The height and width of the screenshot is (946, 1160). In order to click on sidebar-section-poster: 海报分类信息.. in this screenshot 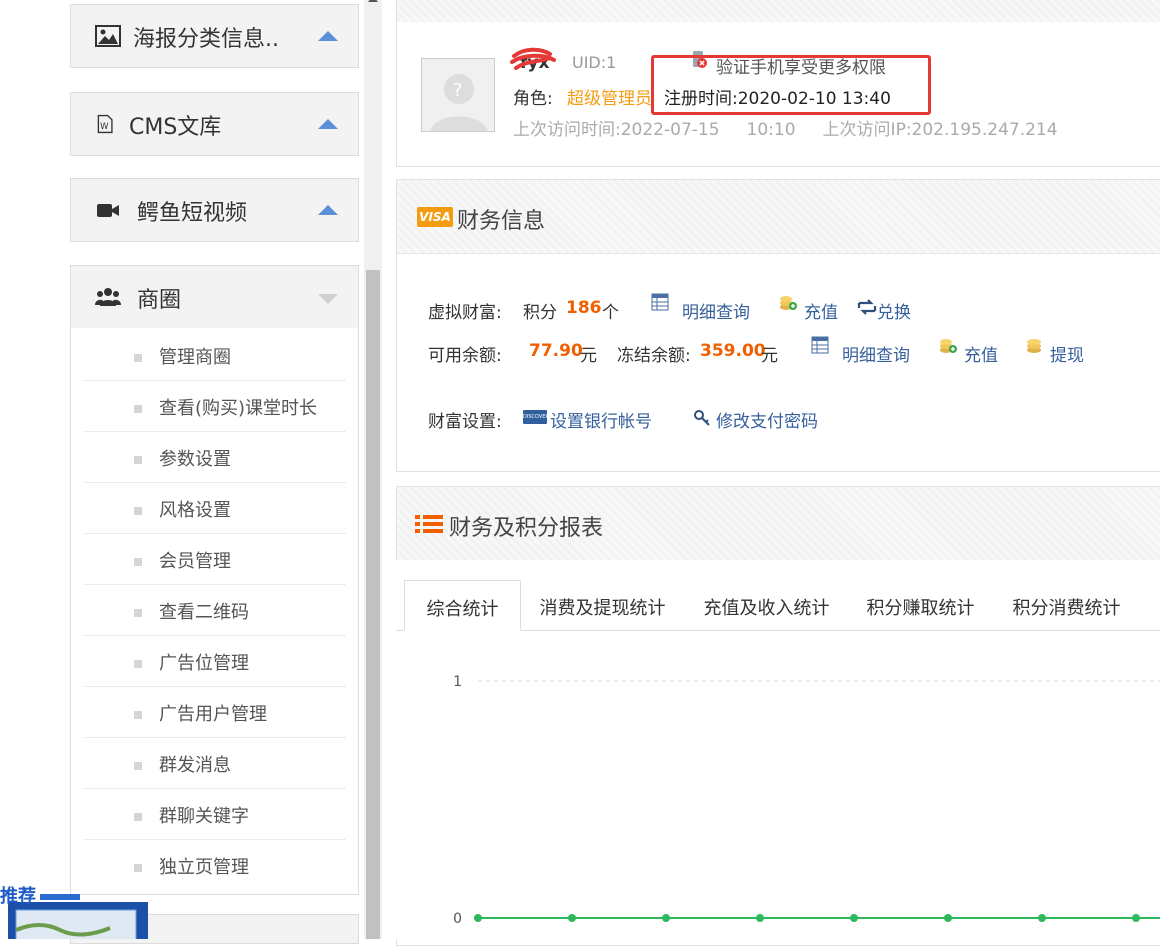, I will do `click(214, 36)`.